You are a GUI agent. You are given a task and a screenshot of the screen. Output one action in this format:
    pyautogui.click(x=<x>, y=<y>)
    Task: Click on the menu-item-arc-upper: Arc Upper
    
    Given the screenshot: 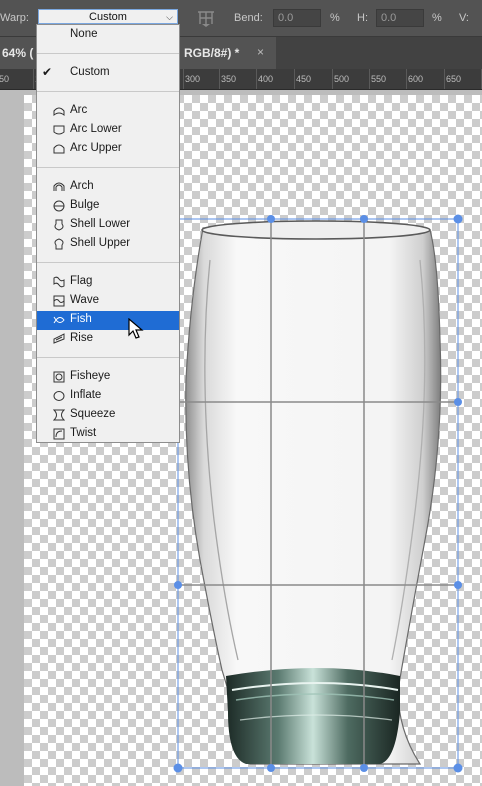 What is the action you would take?
    pyautogui.click(x=108, y=149)
    